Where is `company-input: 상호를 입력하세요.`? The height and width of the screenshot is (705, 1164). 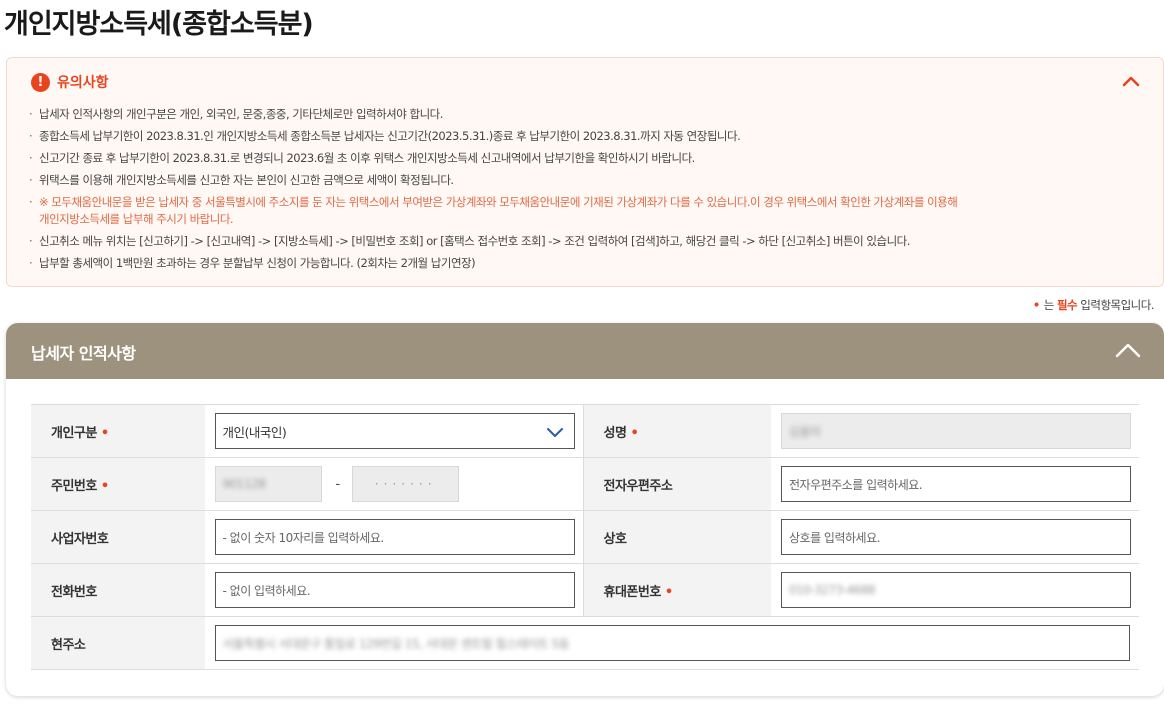
company-input: 상호를 입력하세요. is located at coordinates (955, 537).